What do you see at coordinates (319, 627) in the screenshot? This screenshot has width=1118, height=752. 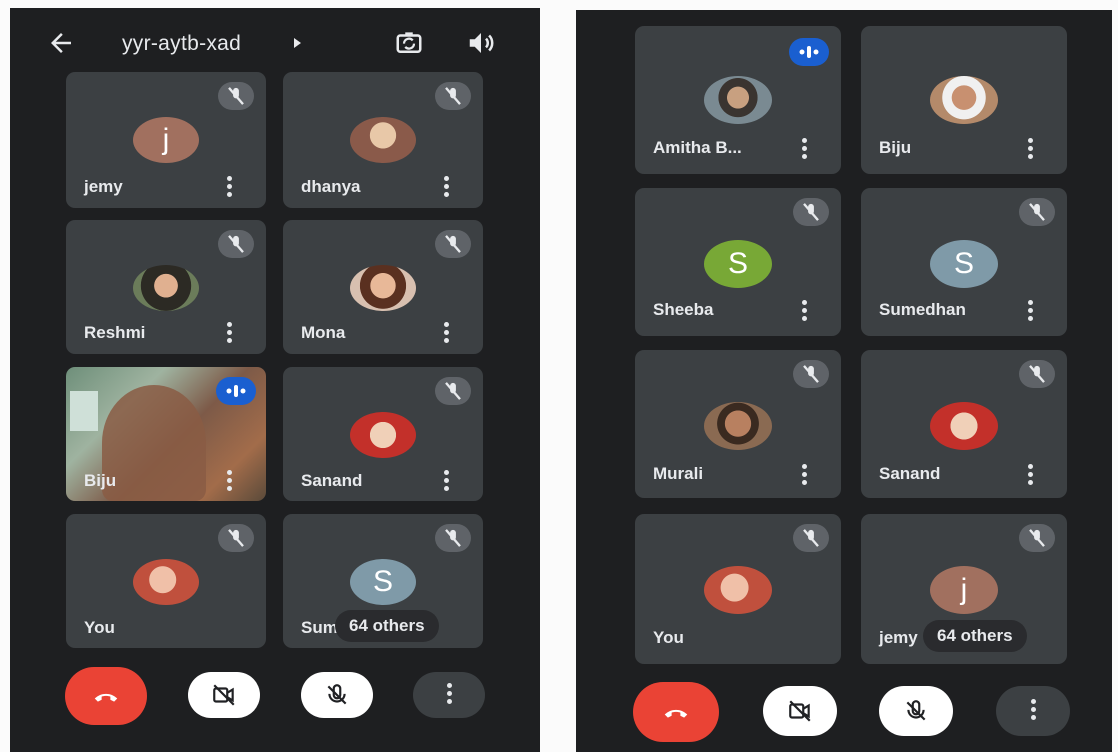 I see `participant-name: Sum` at bounding box center [319, 627].